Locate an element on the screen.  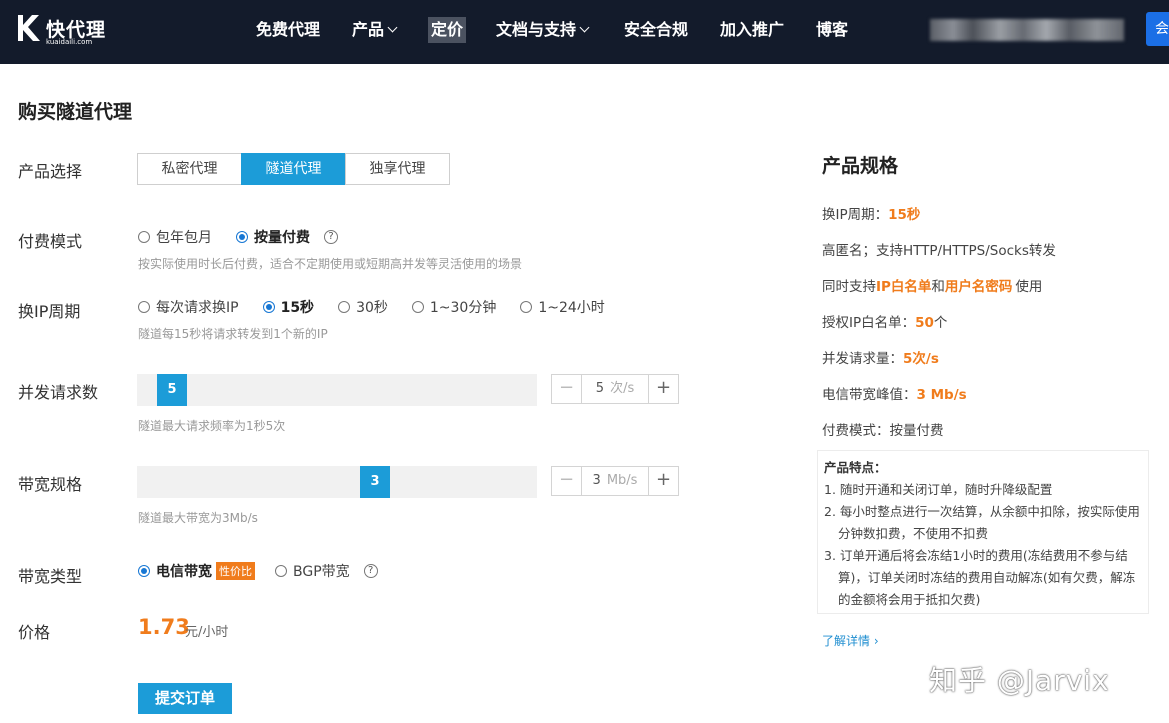
product-select-label: 产品选择 is located at coordinates (50, 171).